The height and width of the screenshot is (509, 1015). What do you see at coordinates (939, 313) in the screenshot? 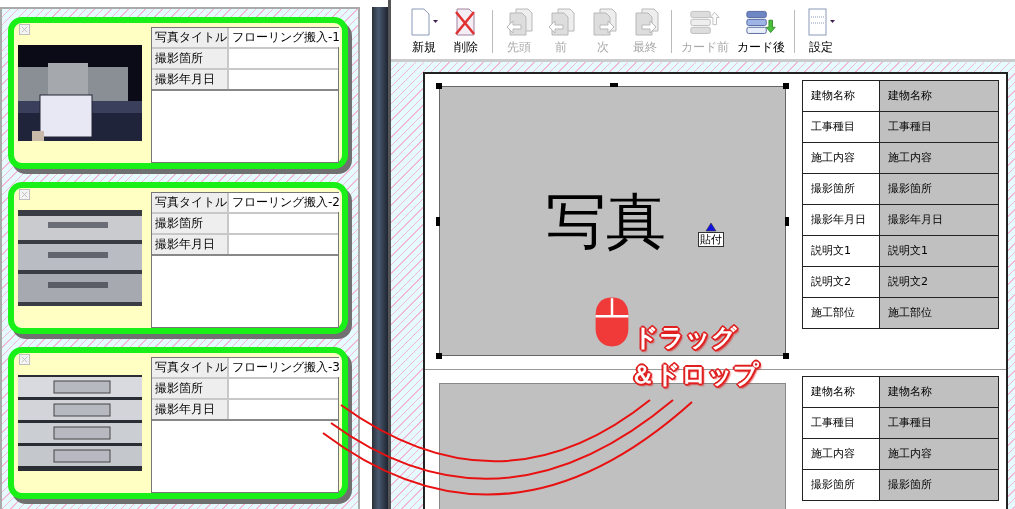
I see `field-value: 施工部位` at bounding box center [939, 313].